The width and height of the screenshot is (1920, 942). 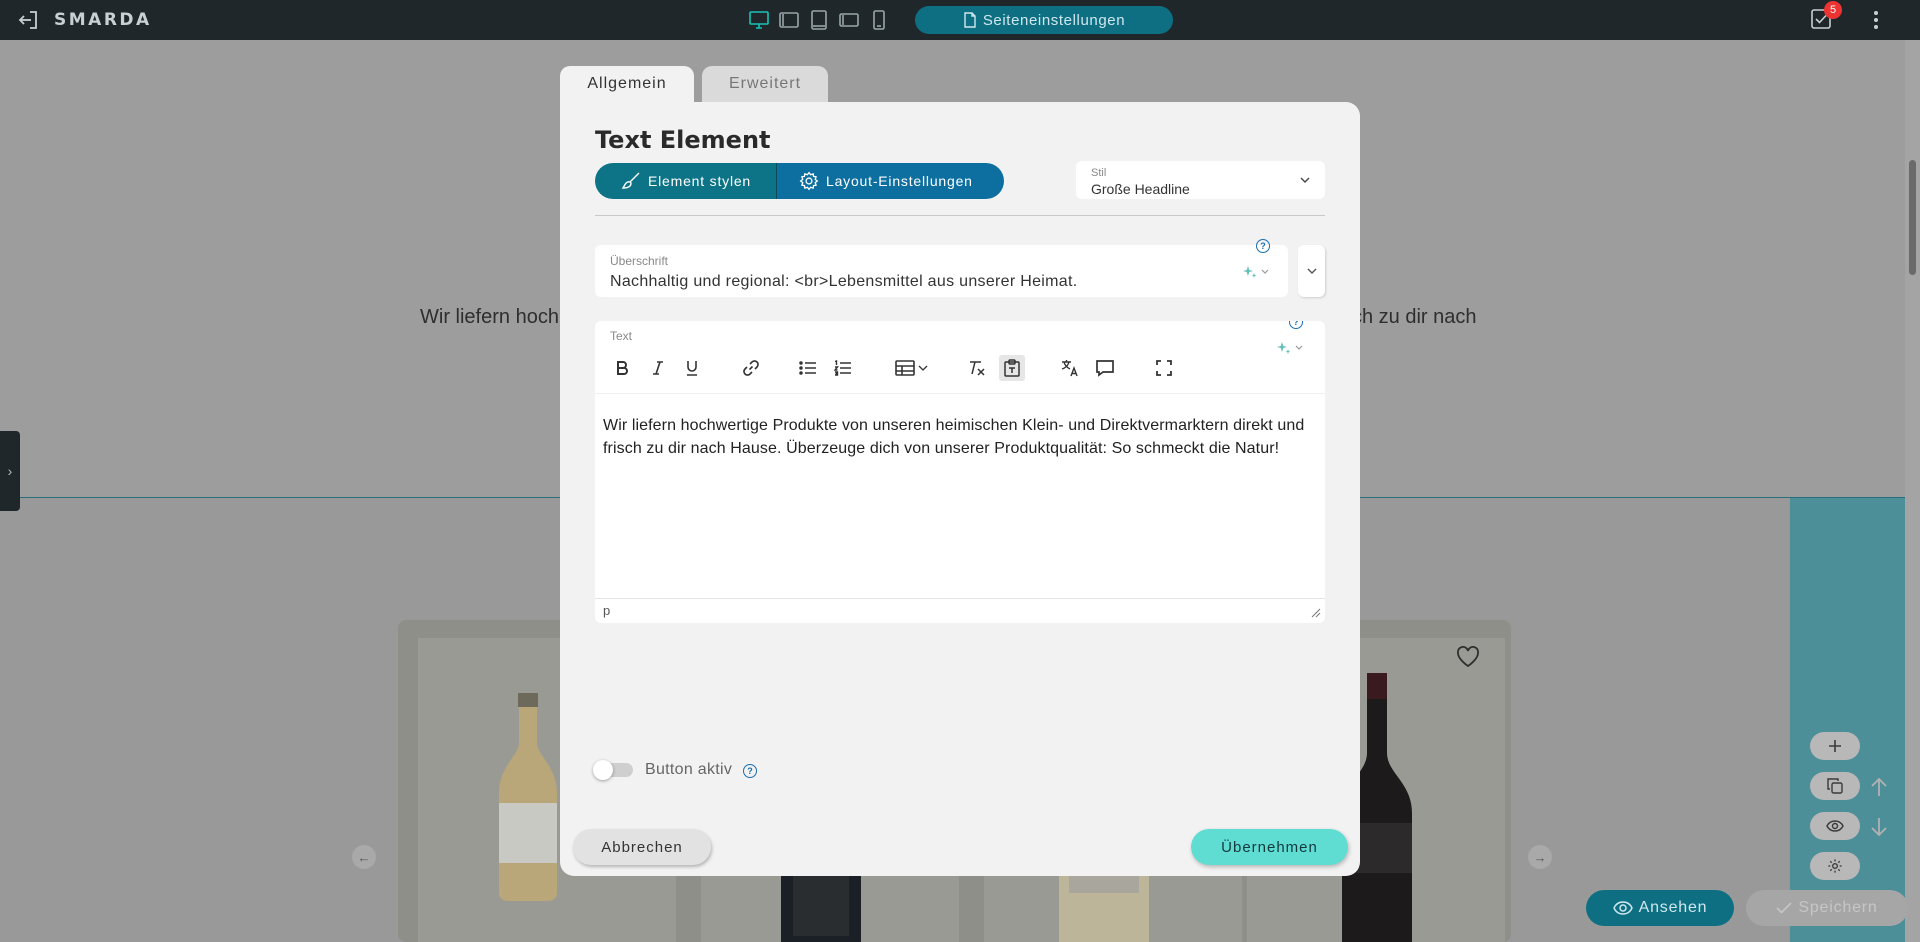 What do you see at coordinates (1269, 847) in the screenshot?
I see `apply-button: Übernehmen` at bounding box center [1269, 847].